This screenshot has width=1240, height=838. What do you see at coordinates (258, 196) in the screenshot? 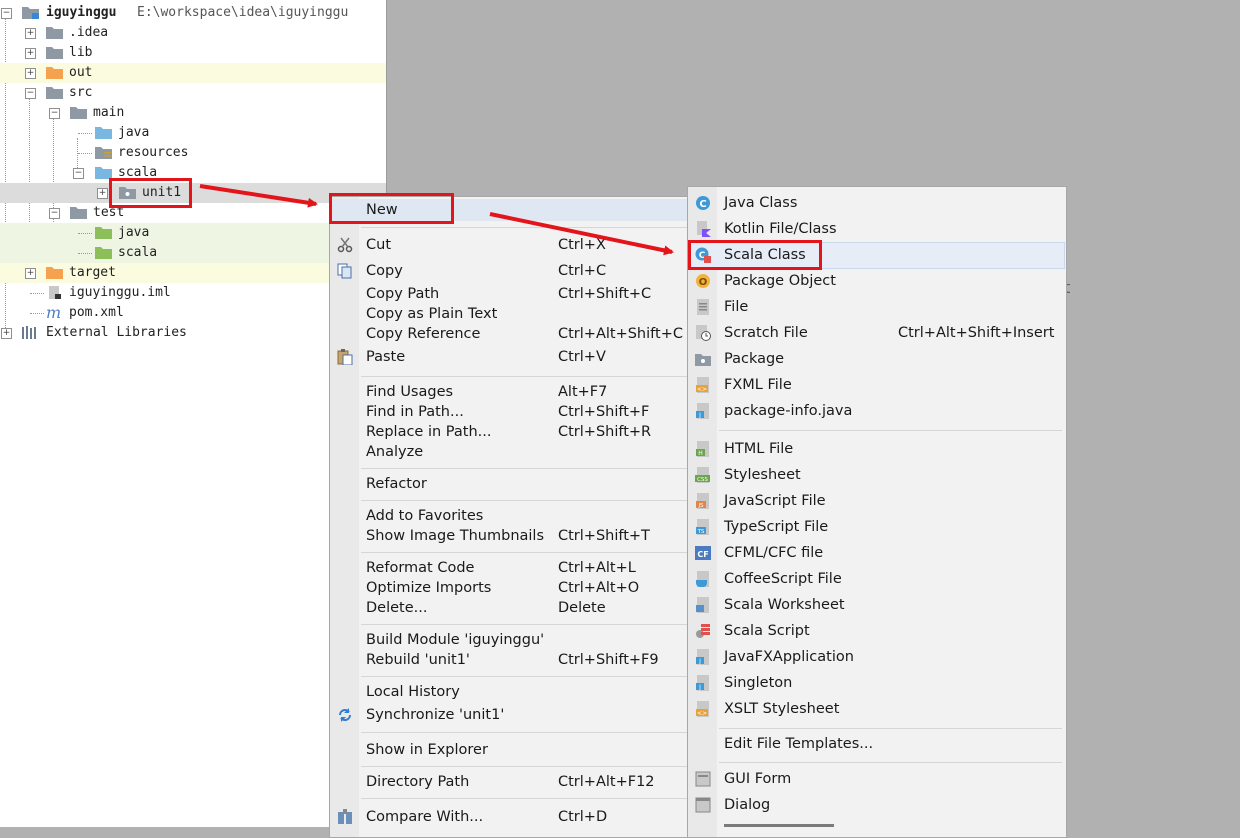
I see `arrow-to-new` at bounding box center [258, 196].